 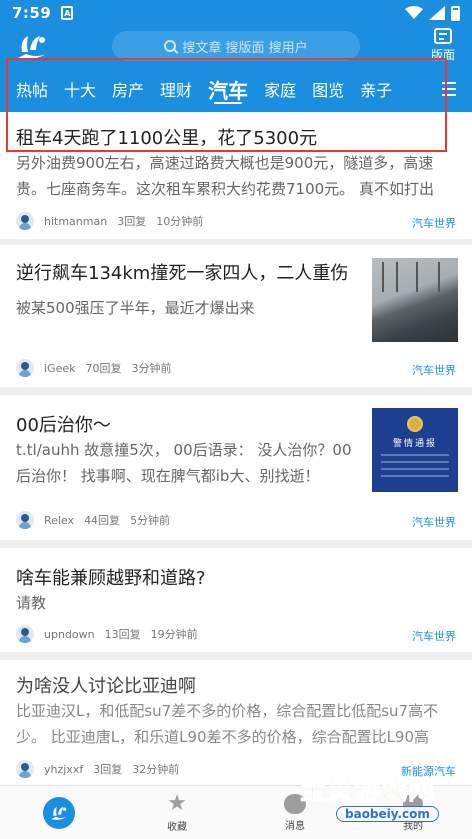 I want to click on tab-real-estate: 房产, so click(x=128, y=89).